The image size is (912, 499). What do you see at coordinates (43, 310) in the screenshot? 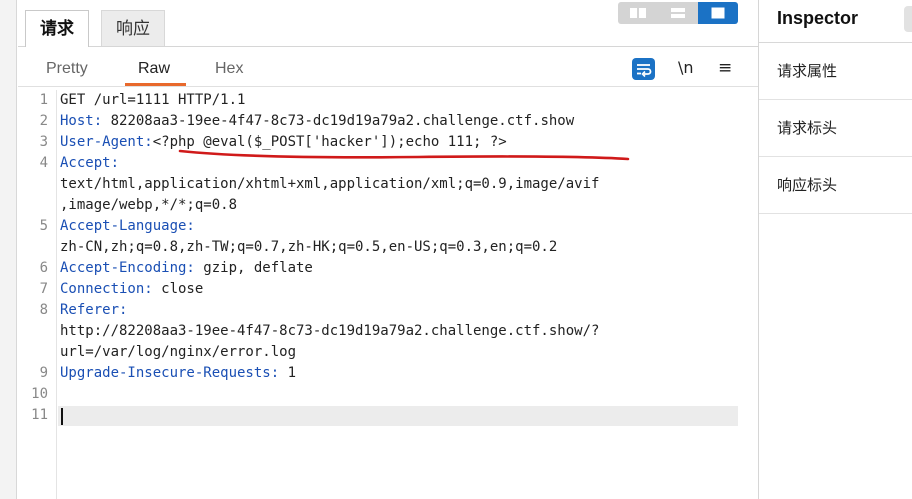
I see `line-number: 8` at bounding box center [43, 310].